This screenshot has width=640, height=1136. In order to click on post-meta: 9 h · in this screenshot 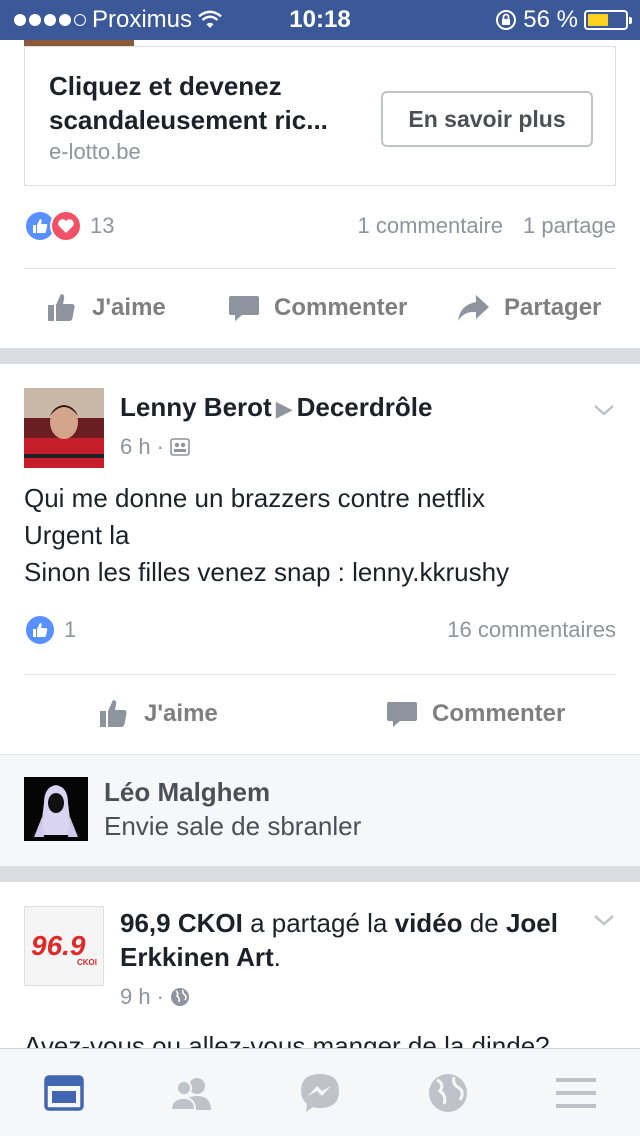, I will do `click(155, 997)`.